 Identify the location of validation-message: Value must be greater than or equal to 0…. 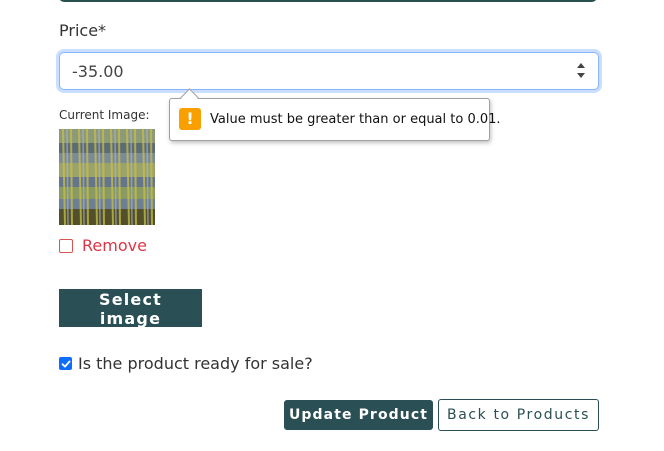
(355, 119).